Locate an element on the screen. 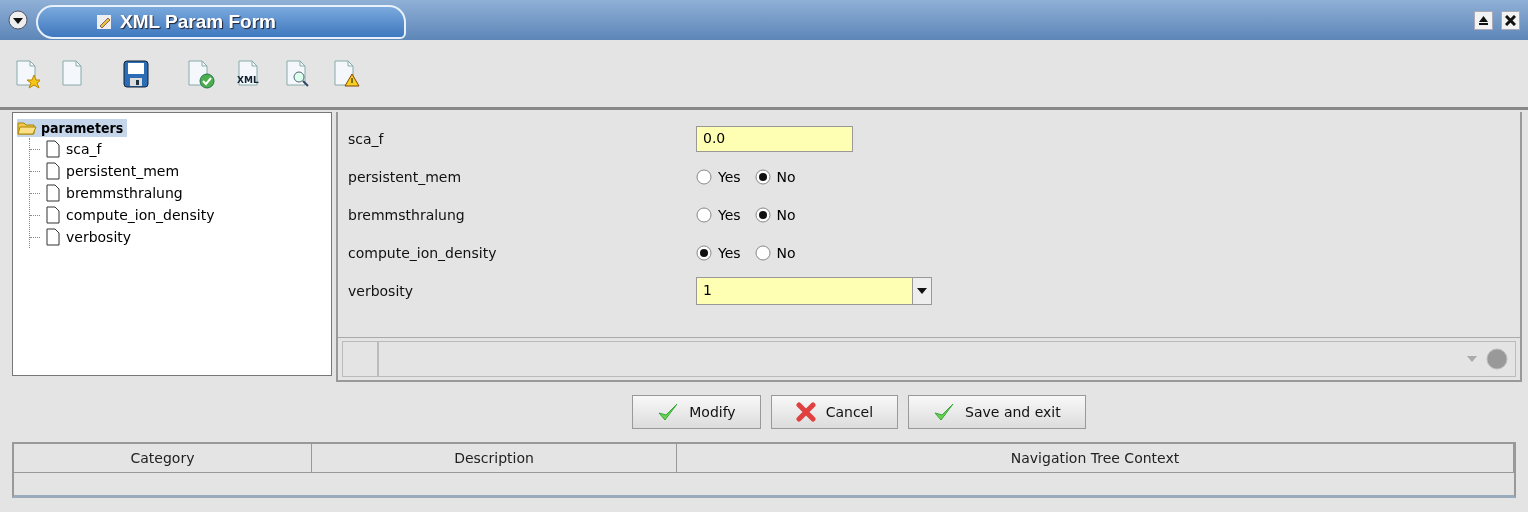 The image size is (1528, 512). tree-item: bremmsthralung is located at coordinates (178, 193).